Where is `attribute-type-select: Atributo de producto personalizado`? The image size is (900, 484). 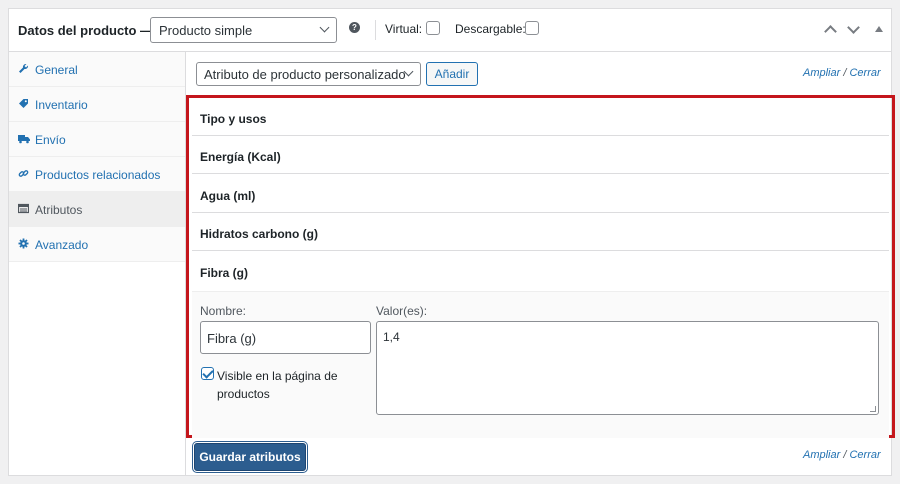 attribute-type-select: Atributo de producto personalizado is located at coordinates (308, 74).